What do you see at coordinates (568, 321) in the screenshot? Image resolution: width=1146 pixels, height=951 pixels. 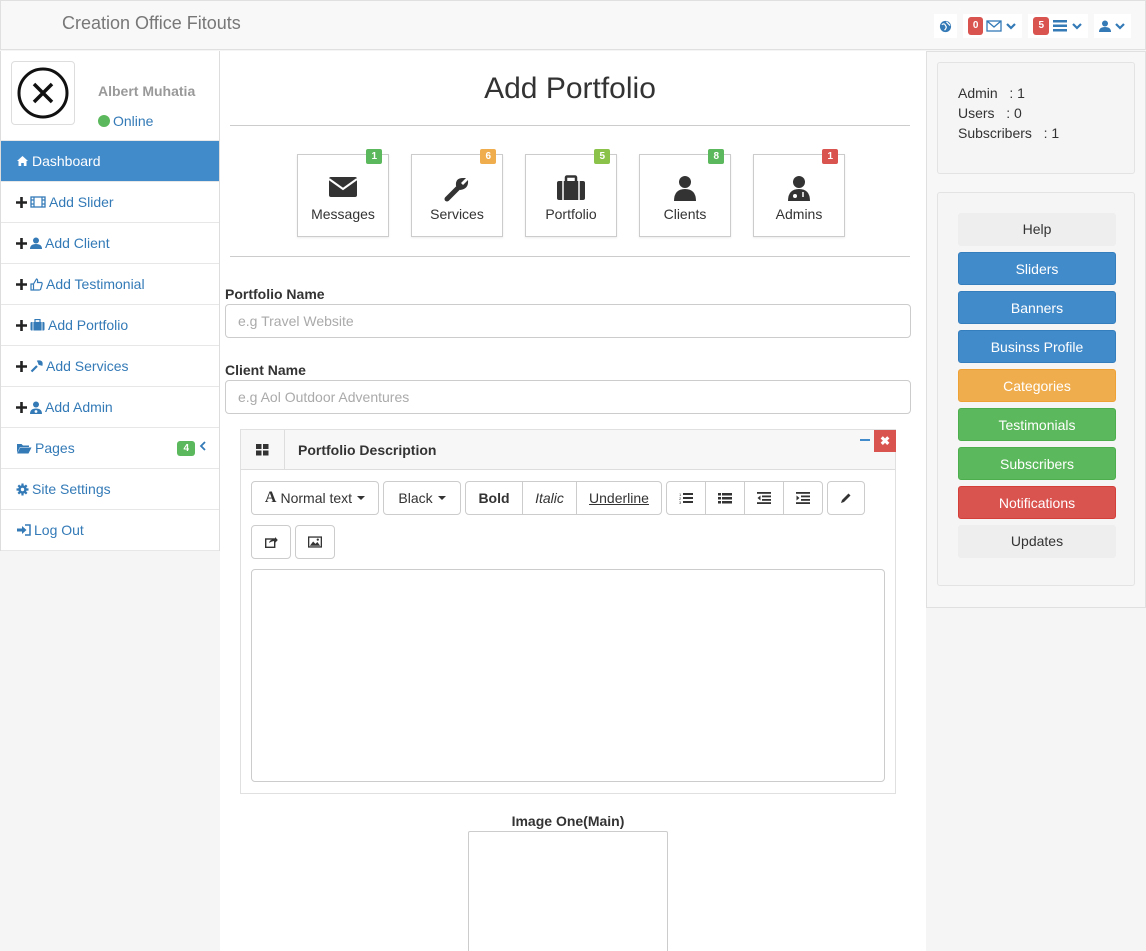 I see `portfolio-name-input` at bounding box center [568, 321].